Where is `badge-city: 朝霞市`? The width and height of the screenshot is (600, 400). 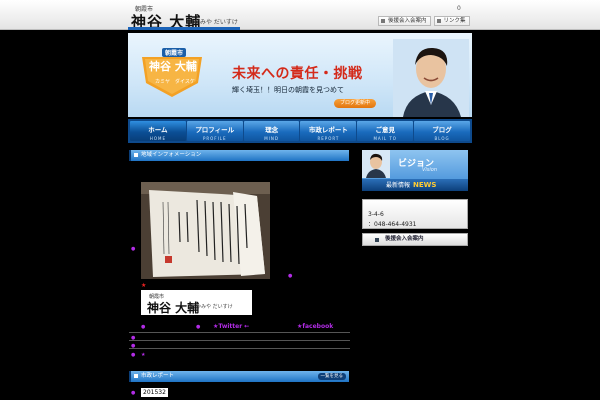
badge-city: 朝霞市 is located at coordinates (174, 52).